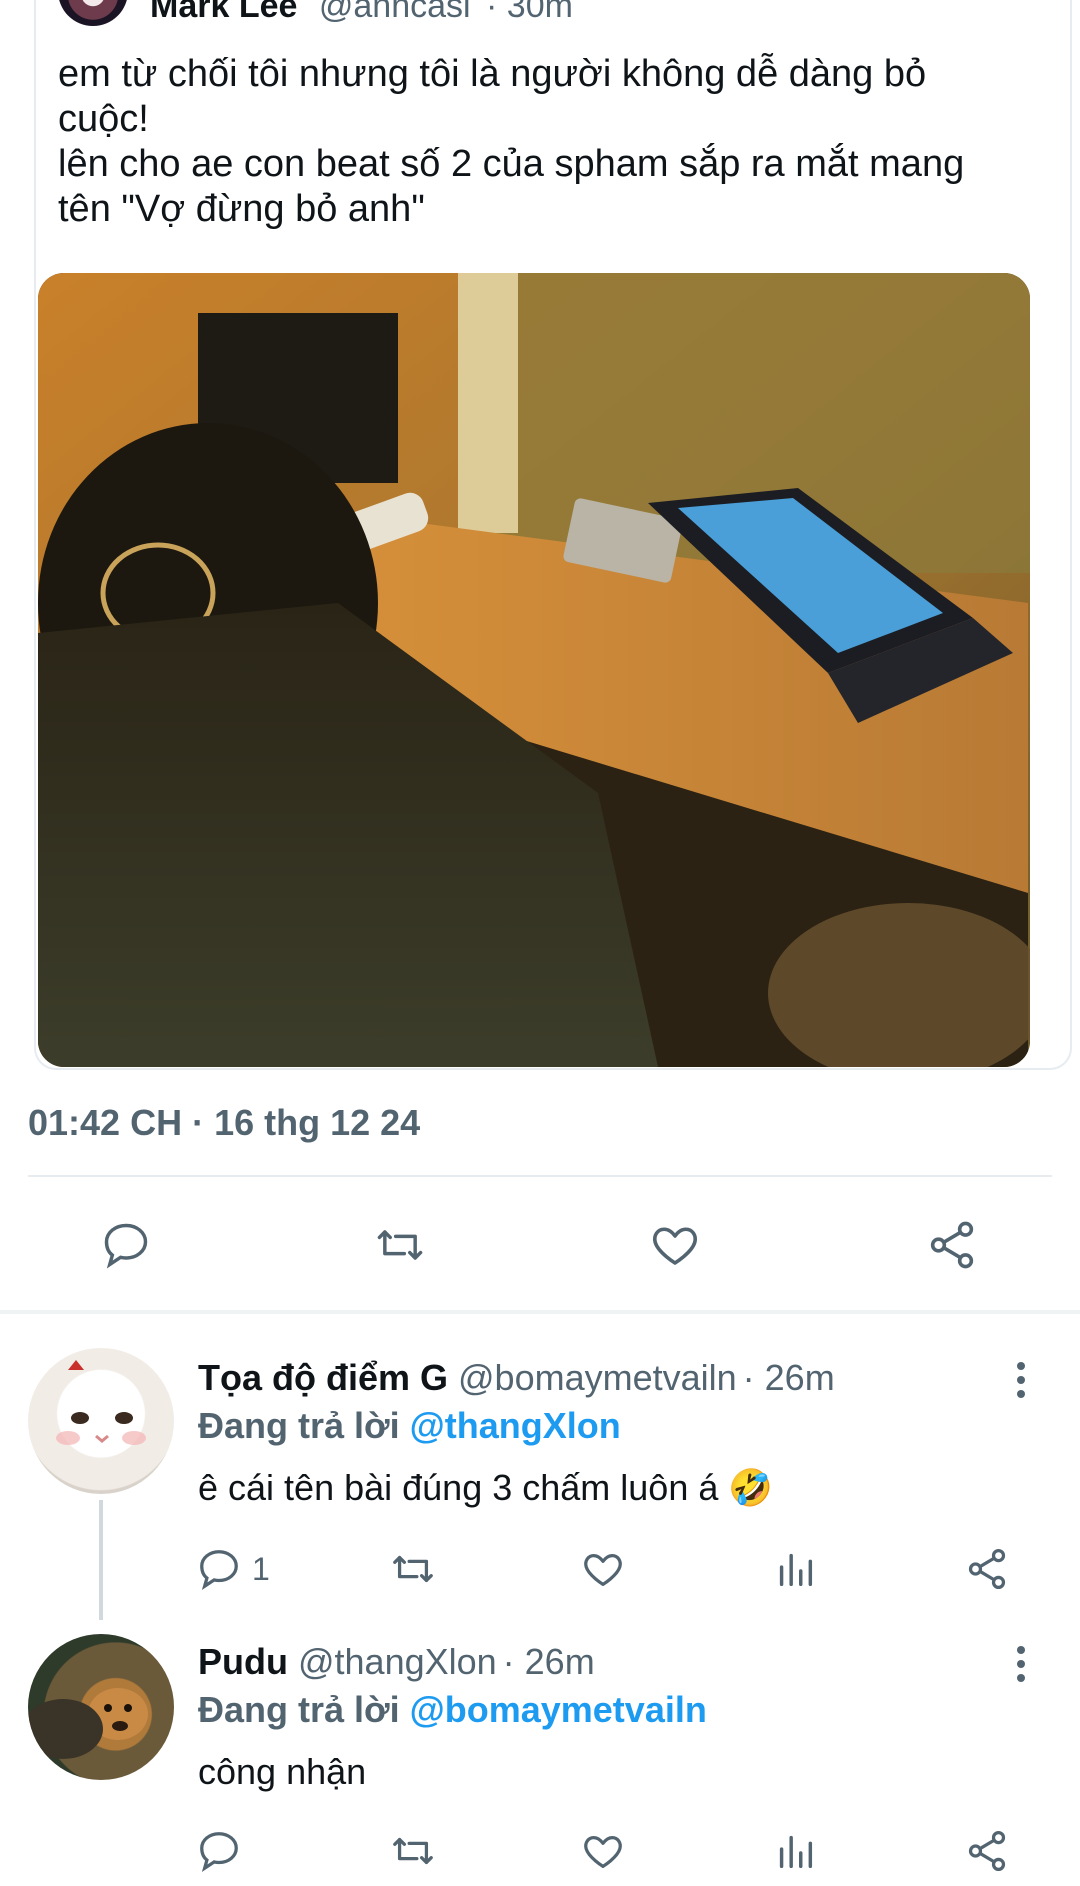 This screenshot has width=1080, height=1886. Describe the element at coordinates (486, 1487) in the screenshot. I see `reply-text: ê cái tên bài đúng 3 chấm luôn á 🤣` at that location.